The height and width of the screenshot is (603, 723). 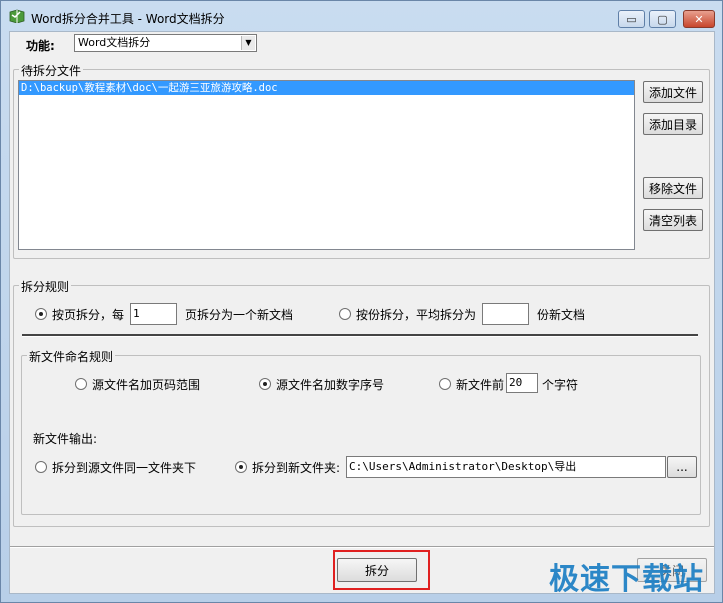 What do you see at coordinates (416, 315) in the screenshot?
I see `split-by-count-label: 按份拆分，平均拆分为` at bounding box center [416, 315].